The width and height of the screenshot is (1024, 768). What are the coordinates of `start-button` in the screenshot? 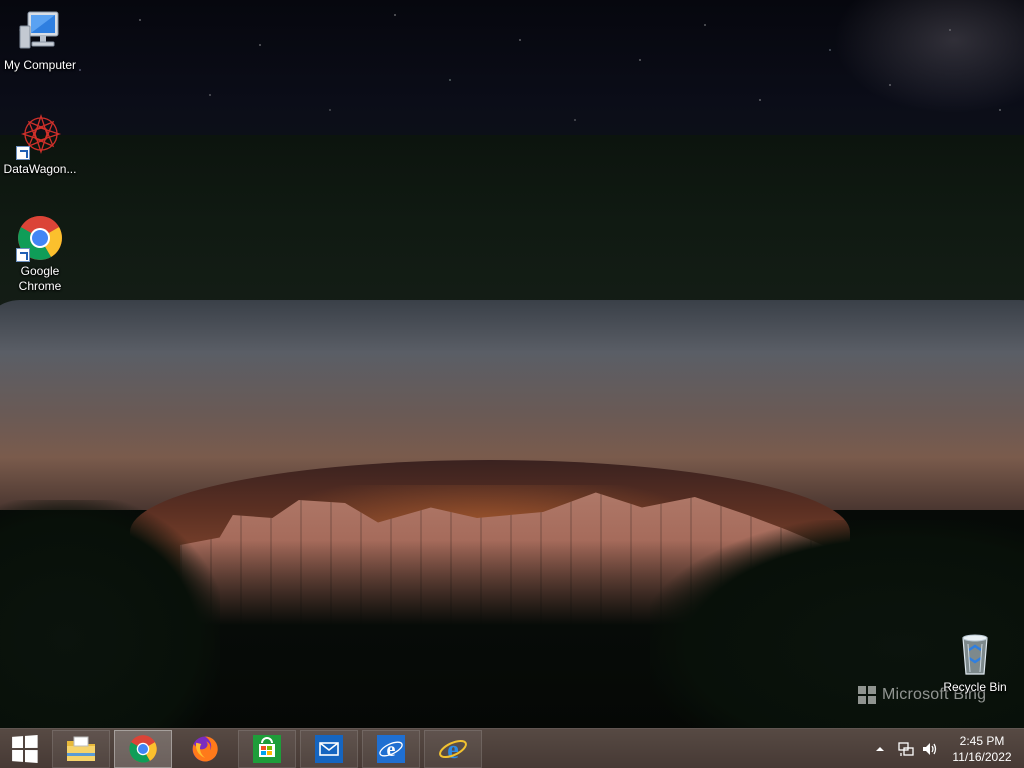 It's located at (24, 748).